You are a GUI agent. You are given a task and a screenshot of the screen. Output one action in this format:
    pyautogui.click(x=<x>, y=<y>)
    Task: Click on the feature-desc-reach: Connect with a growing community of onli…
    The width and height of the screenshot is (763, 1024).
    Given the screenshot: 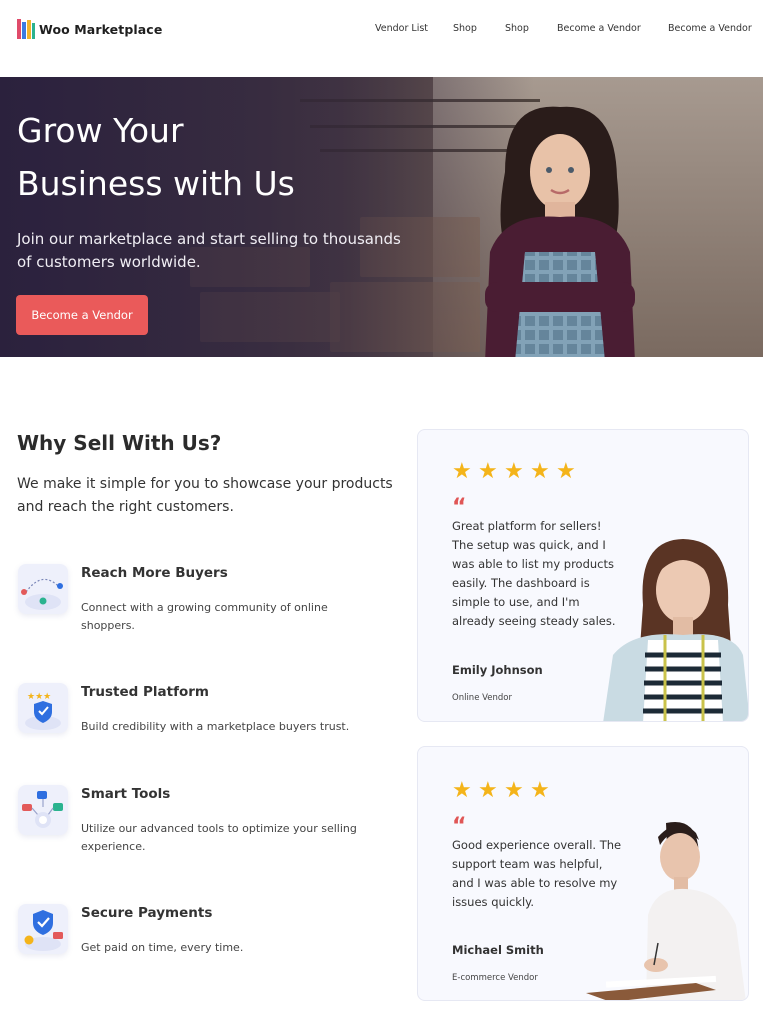 What is the action you would take?
    pyautogui.click(x=204, y=616)
    